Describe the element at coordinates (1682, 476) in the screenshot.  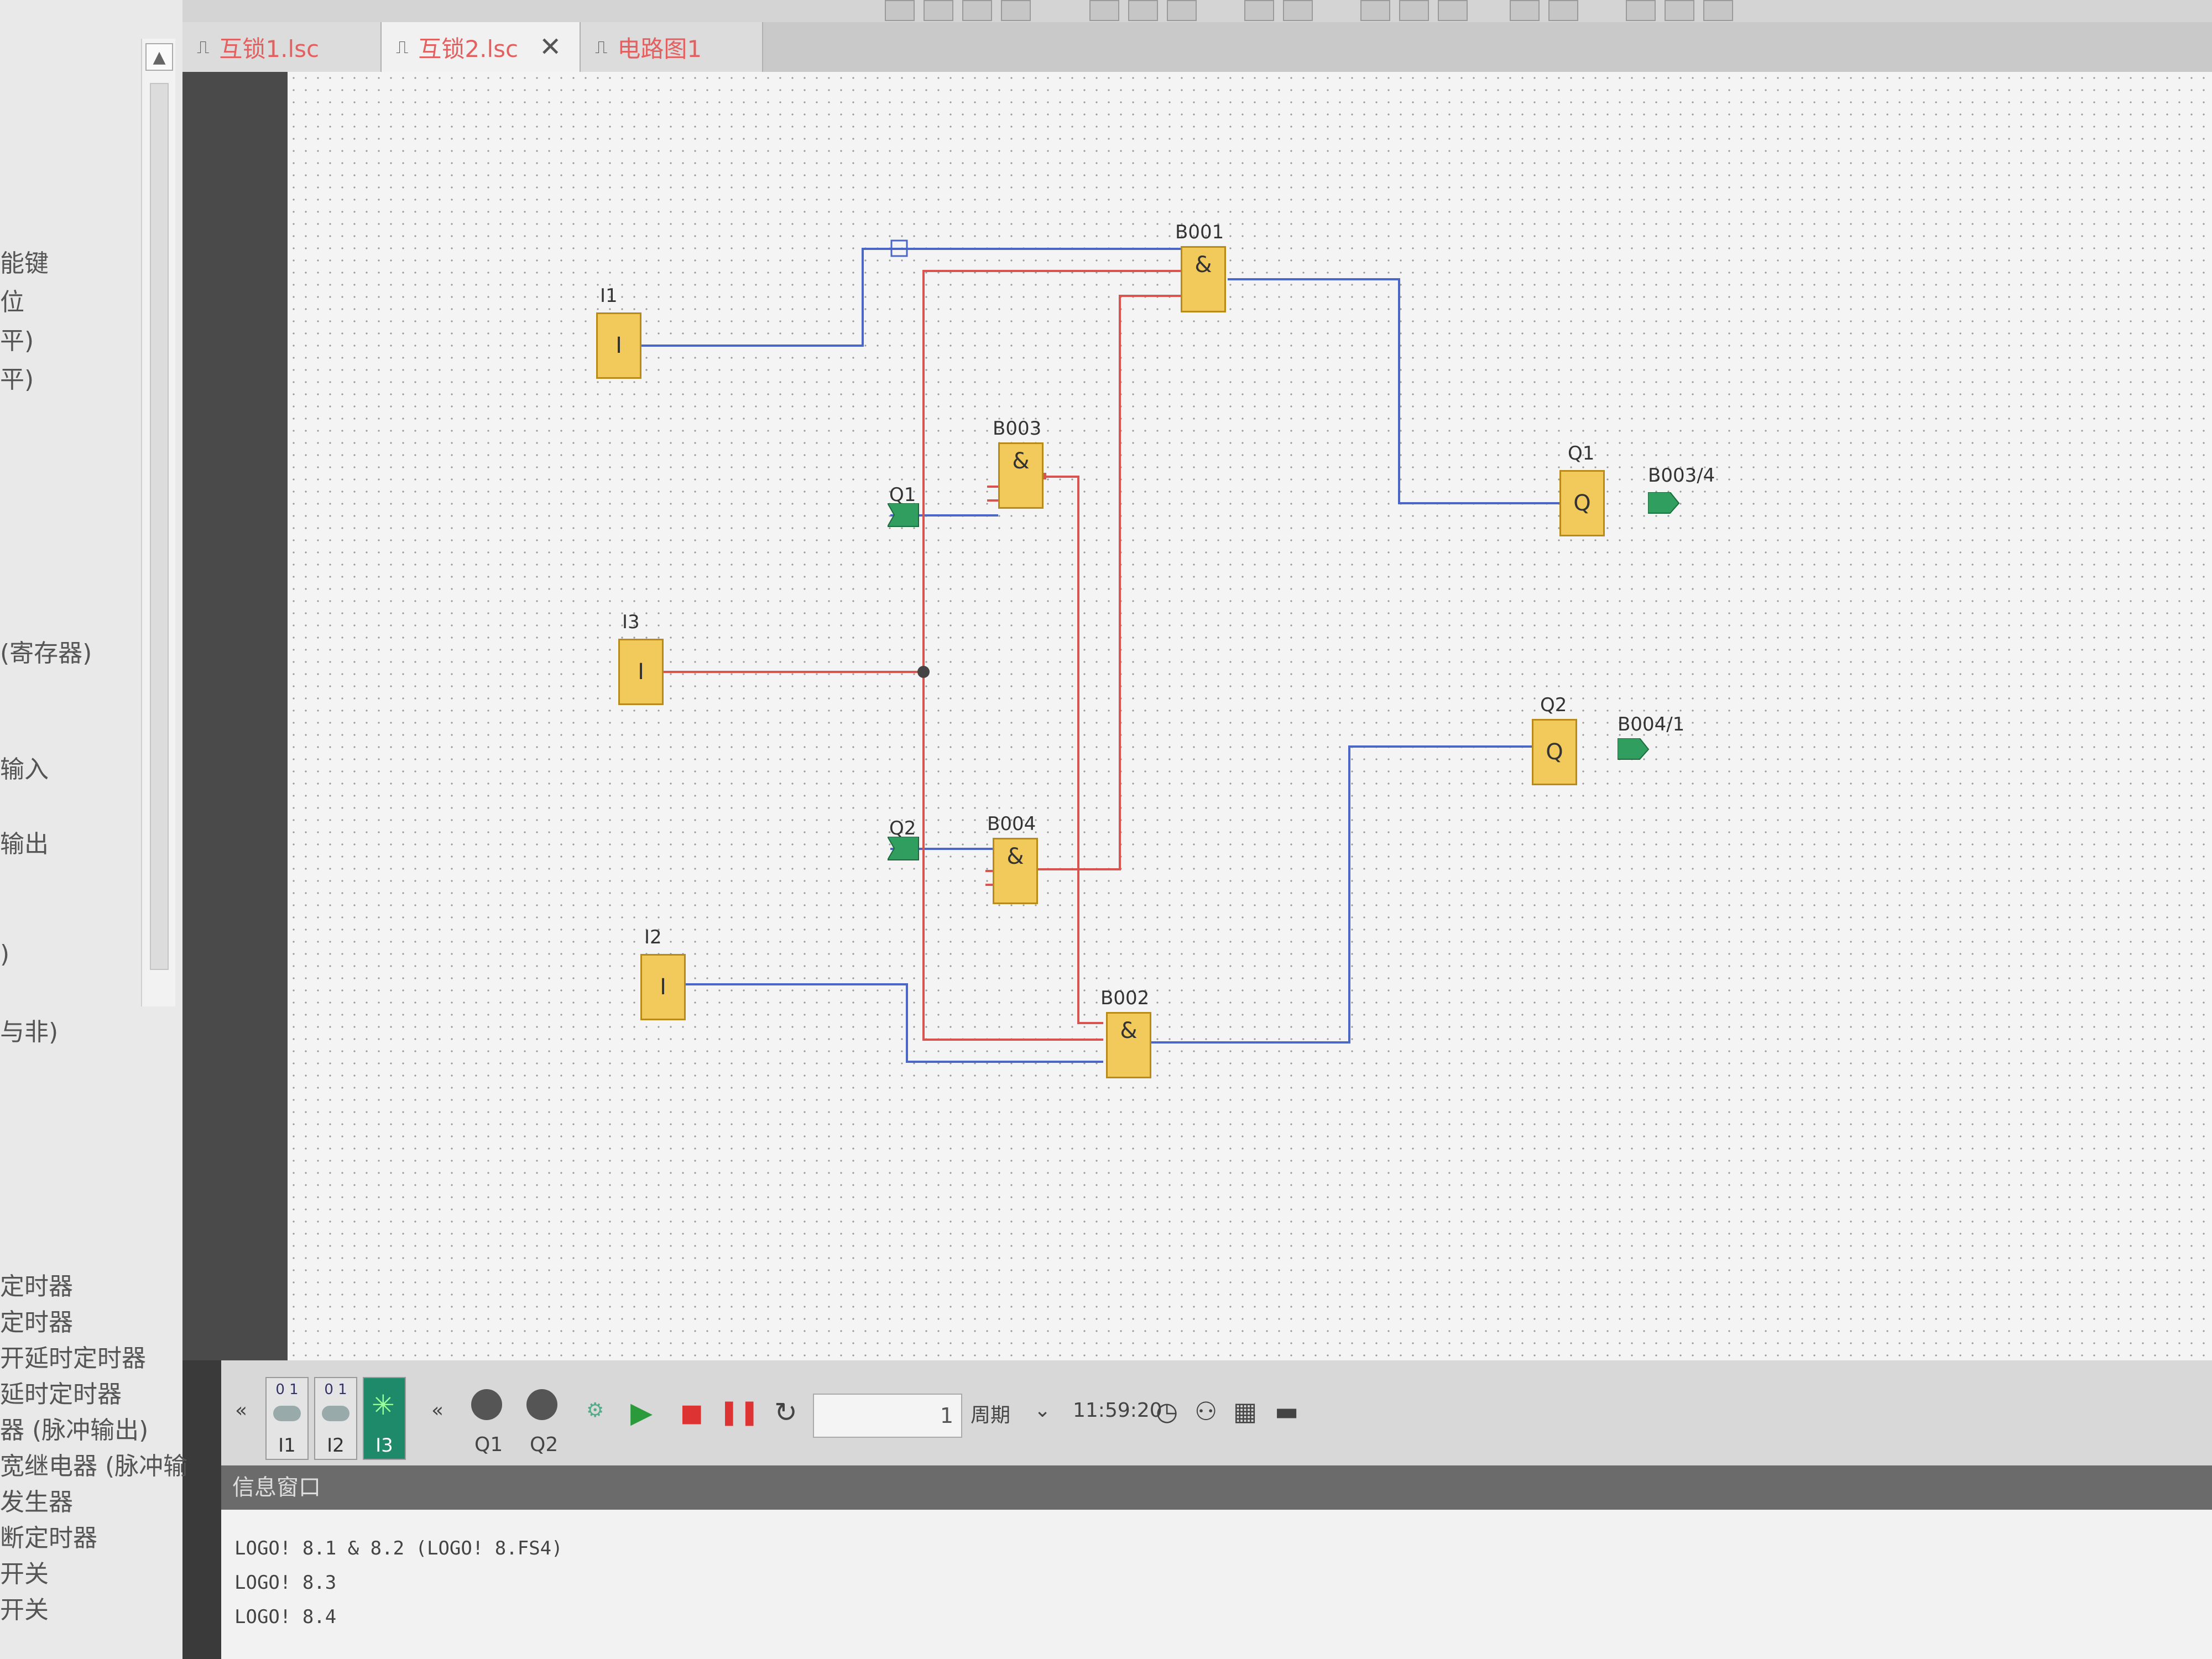
I see `output-ref-q1: B003/4` at that location.